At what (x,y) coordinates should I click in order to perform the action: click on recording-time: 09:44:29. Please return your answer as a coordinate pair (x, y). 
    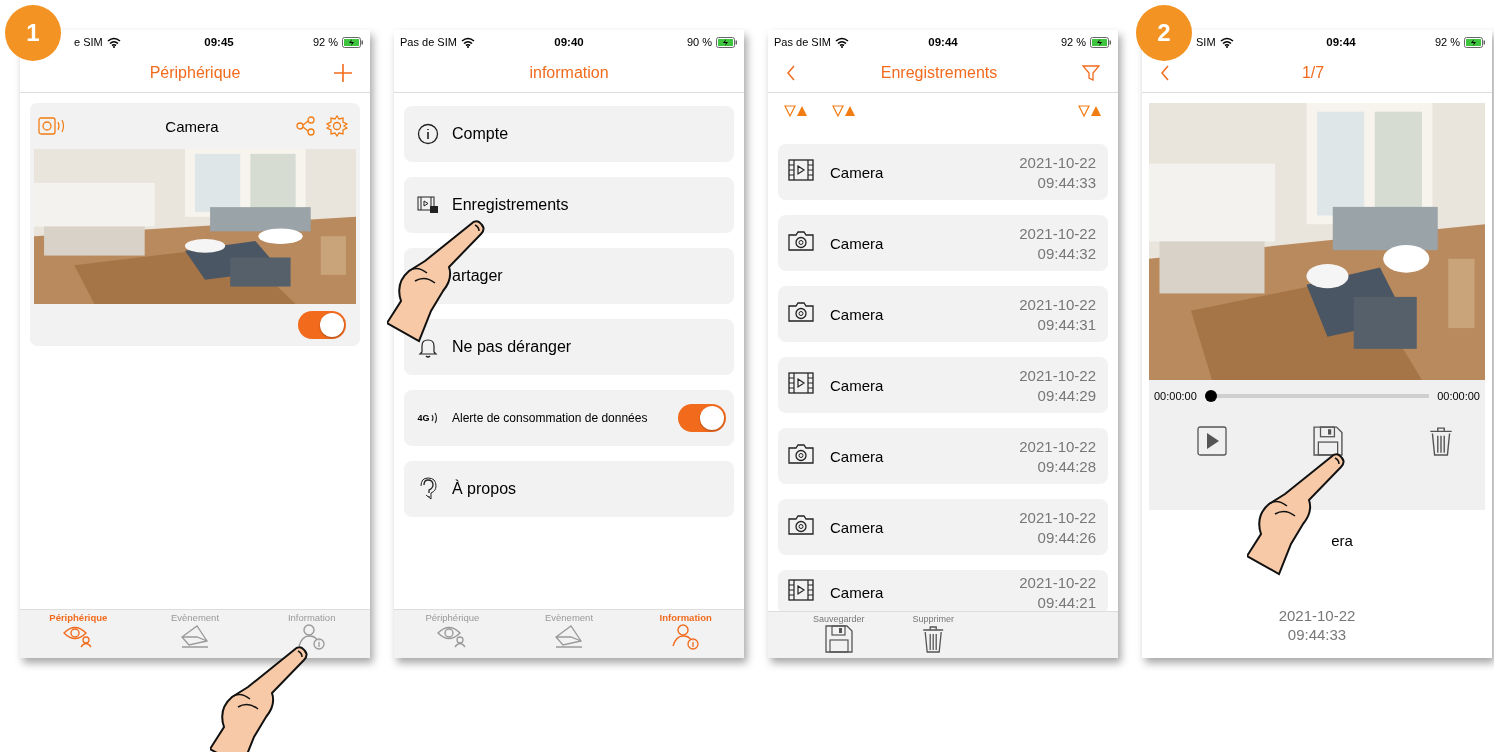
    Looking at the image, I should click on (1066, 395).